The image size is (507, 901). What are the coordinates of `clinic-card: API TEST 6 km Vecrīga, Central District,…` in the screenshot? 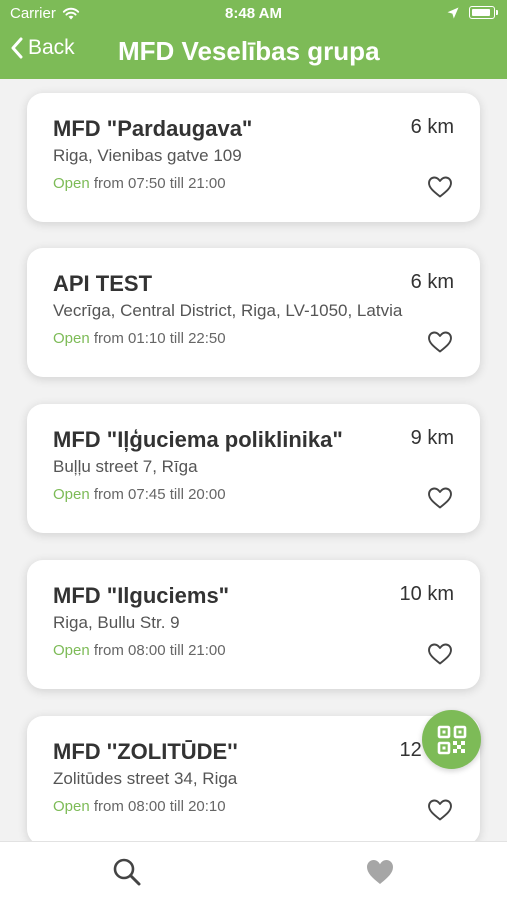 It's located at (253, 312).